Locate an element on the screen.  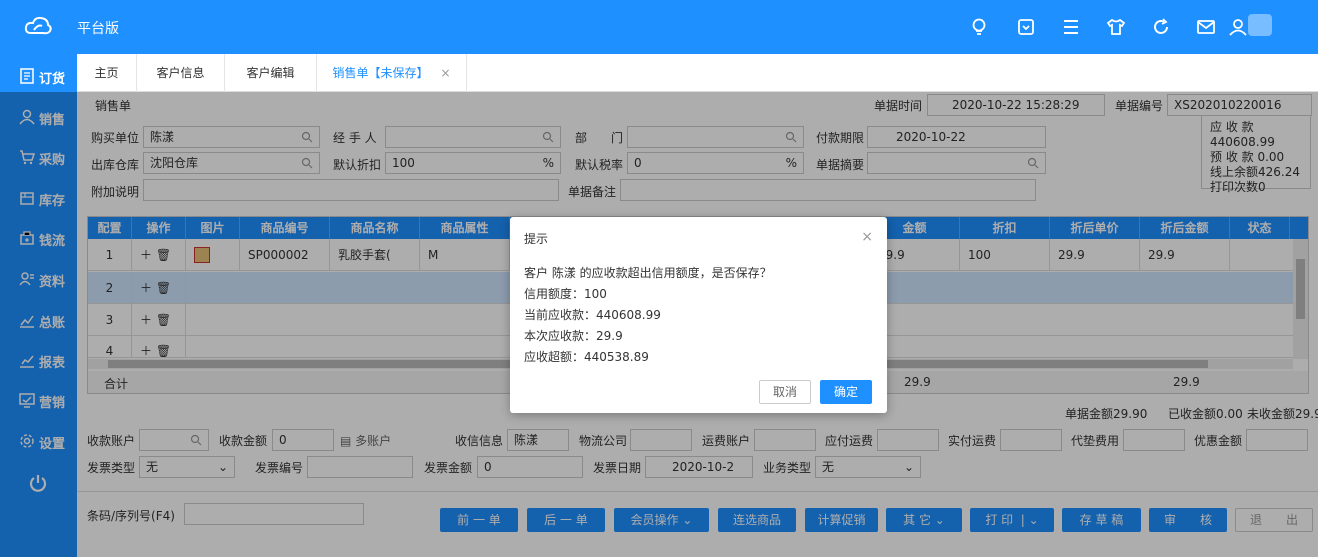
tab-label: 客户信息 is located at coordinates (180, 73).